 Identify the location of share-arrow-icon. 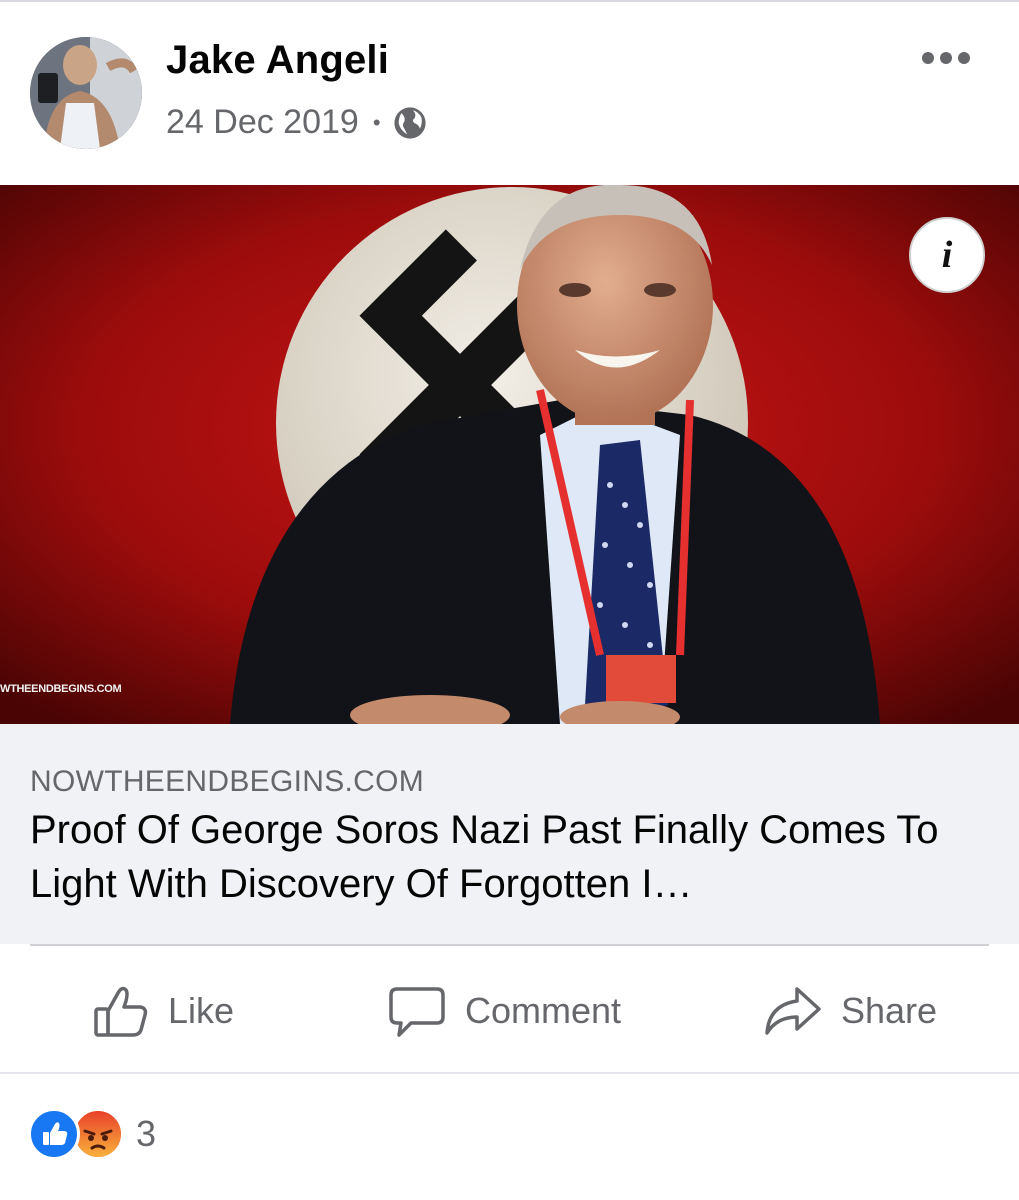
(793, 1011).